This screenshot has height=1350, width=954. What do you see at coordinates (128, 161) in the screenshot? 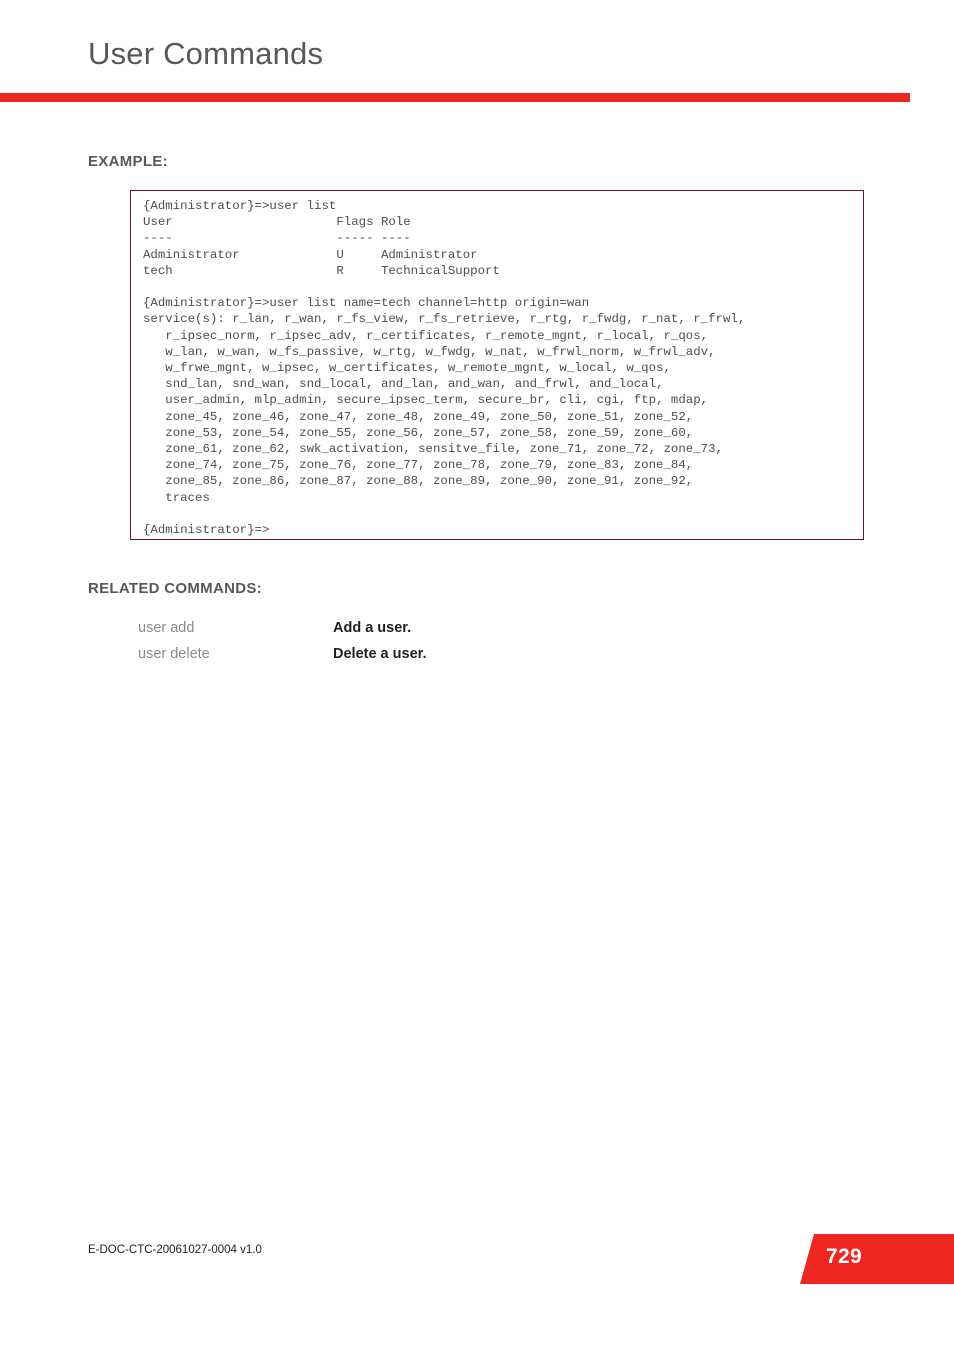
I see `example-section-heading: EXAMPLE:` at bounding box center [128, 161].